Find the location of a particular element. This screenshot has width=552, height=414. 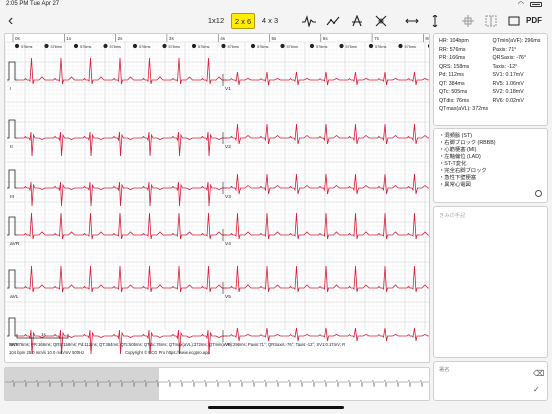

time-marker-label: 1s is located at coordinates (69, 38).